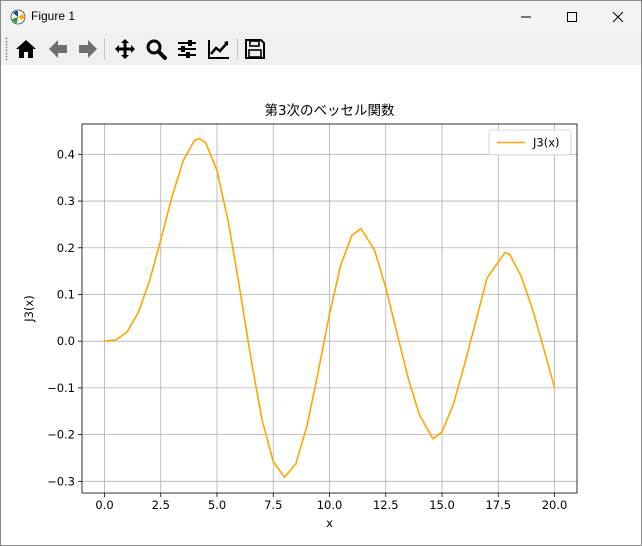  Describe the element at coordinates (61, 435) in the screenshot. I see `y-tick-label: −0.2` at that location.